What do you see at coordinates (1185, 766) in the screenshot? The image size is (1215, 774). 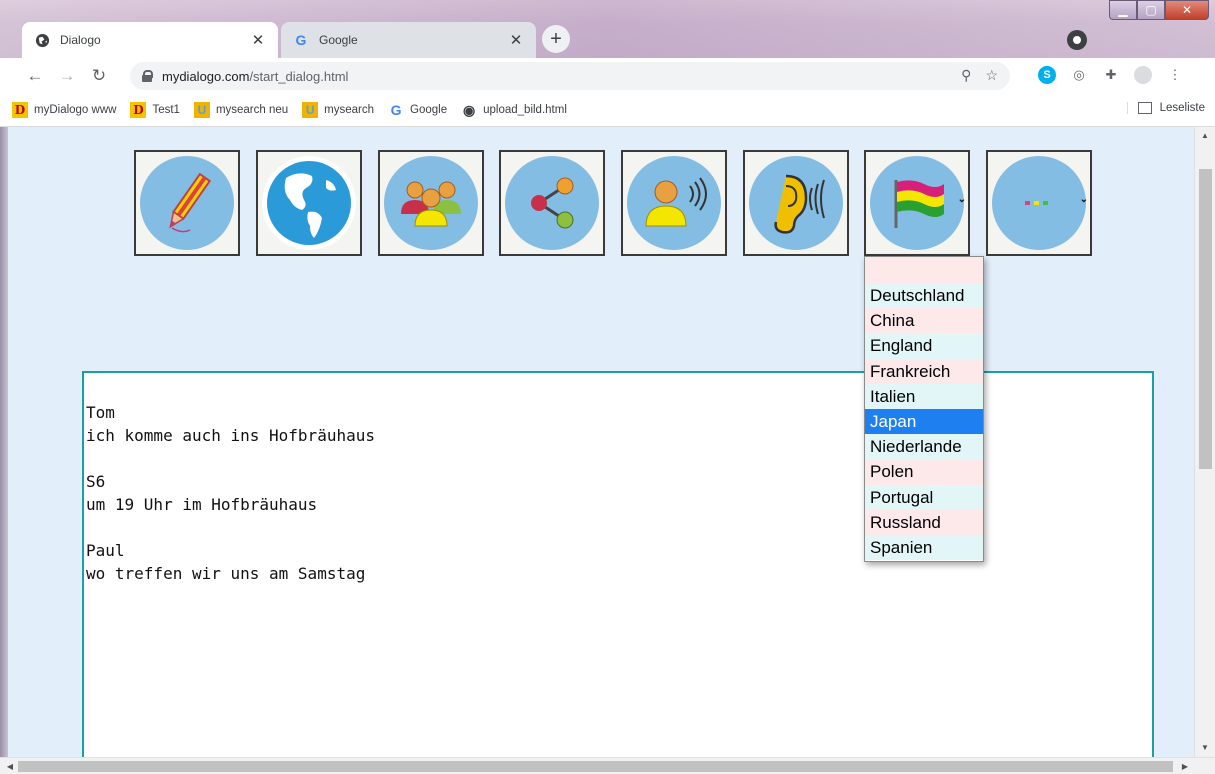 I see `scroll-right-arrow-icon: ▶` at bounding box center [1185, 766].